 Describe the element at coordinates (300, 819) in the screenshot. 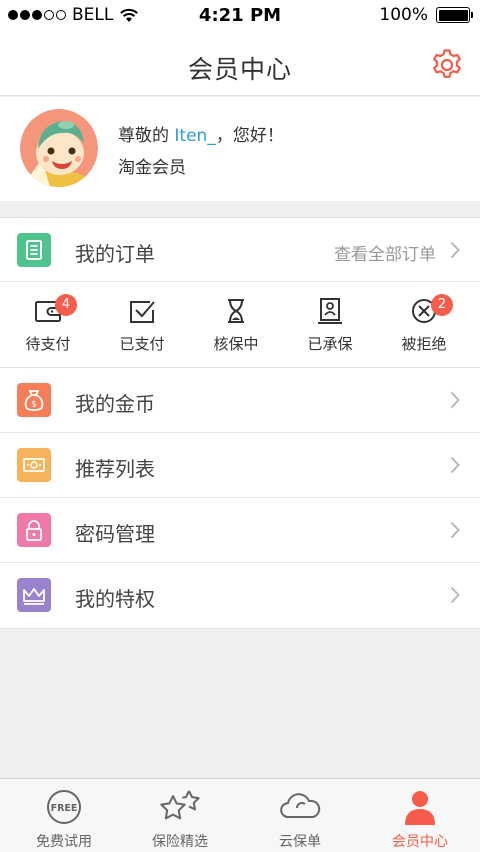

I see `tab-cloud-policy: 云保单` at that location.